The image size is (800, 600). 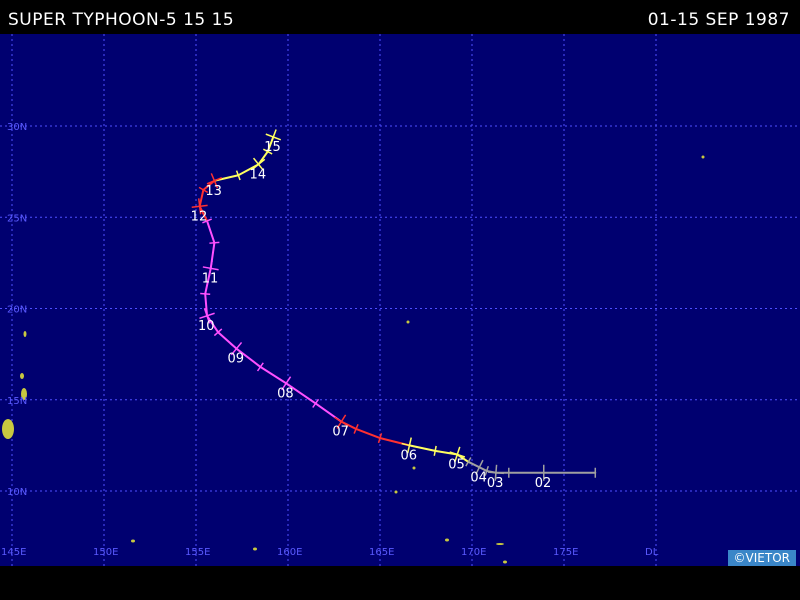 I want to click on day-label: 14, so click(x=258, y=174).